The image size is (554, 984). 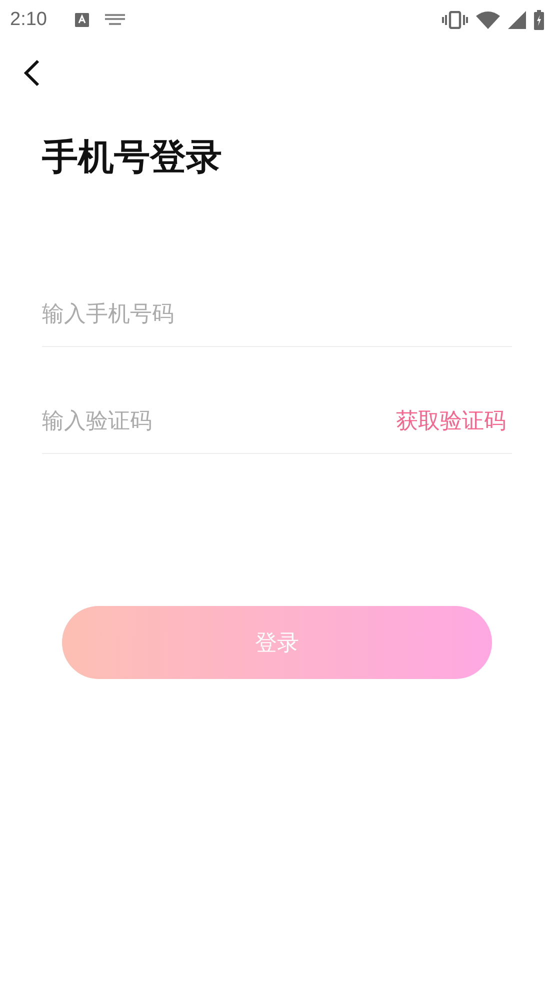 What do you see at coordinates (488, 20) in the screenshot?
I see `wifi-icon` at bounding box center [488, 20].